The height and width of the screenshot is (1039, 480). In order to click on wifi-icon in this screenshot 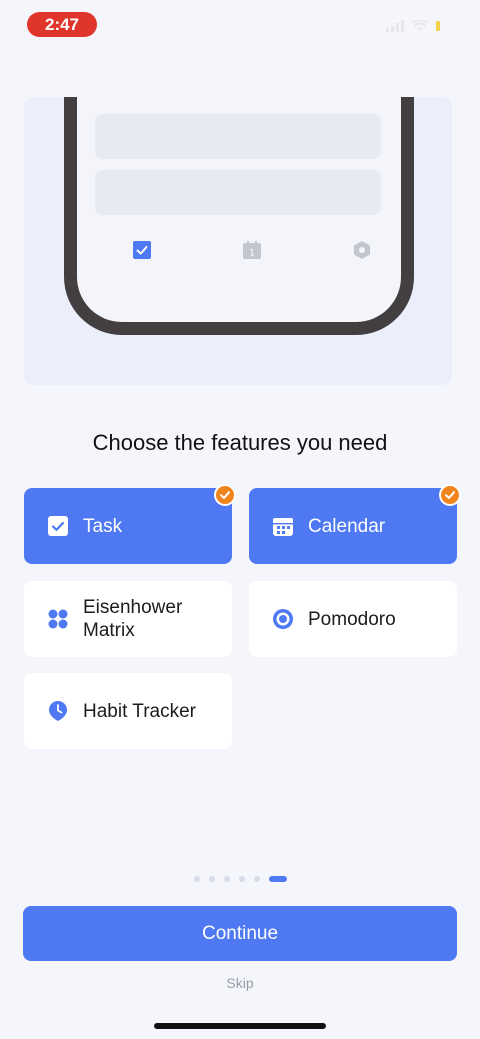, I will do `click(420, 25)`.